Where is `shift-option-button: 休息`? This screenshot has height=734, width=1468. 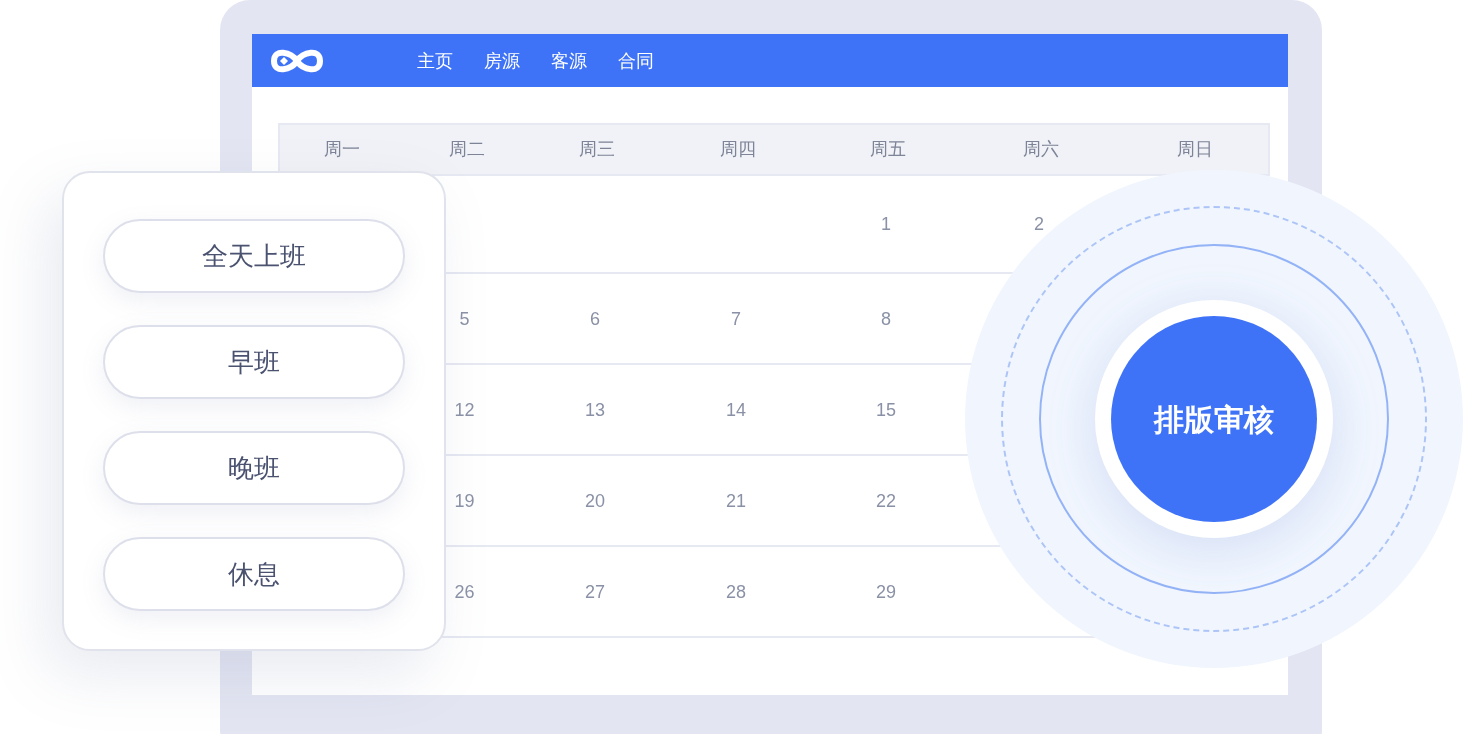 shift-option-button: 休息 is located at coordinates (254, 574).